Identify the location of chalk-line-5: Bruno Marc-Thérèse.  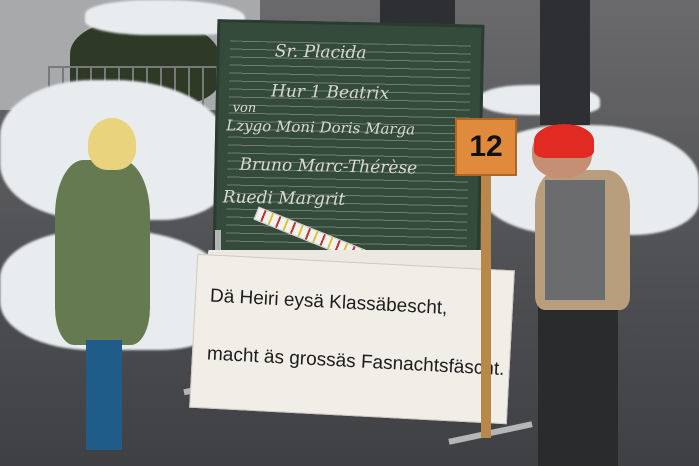
(328, 166).